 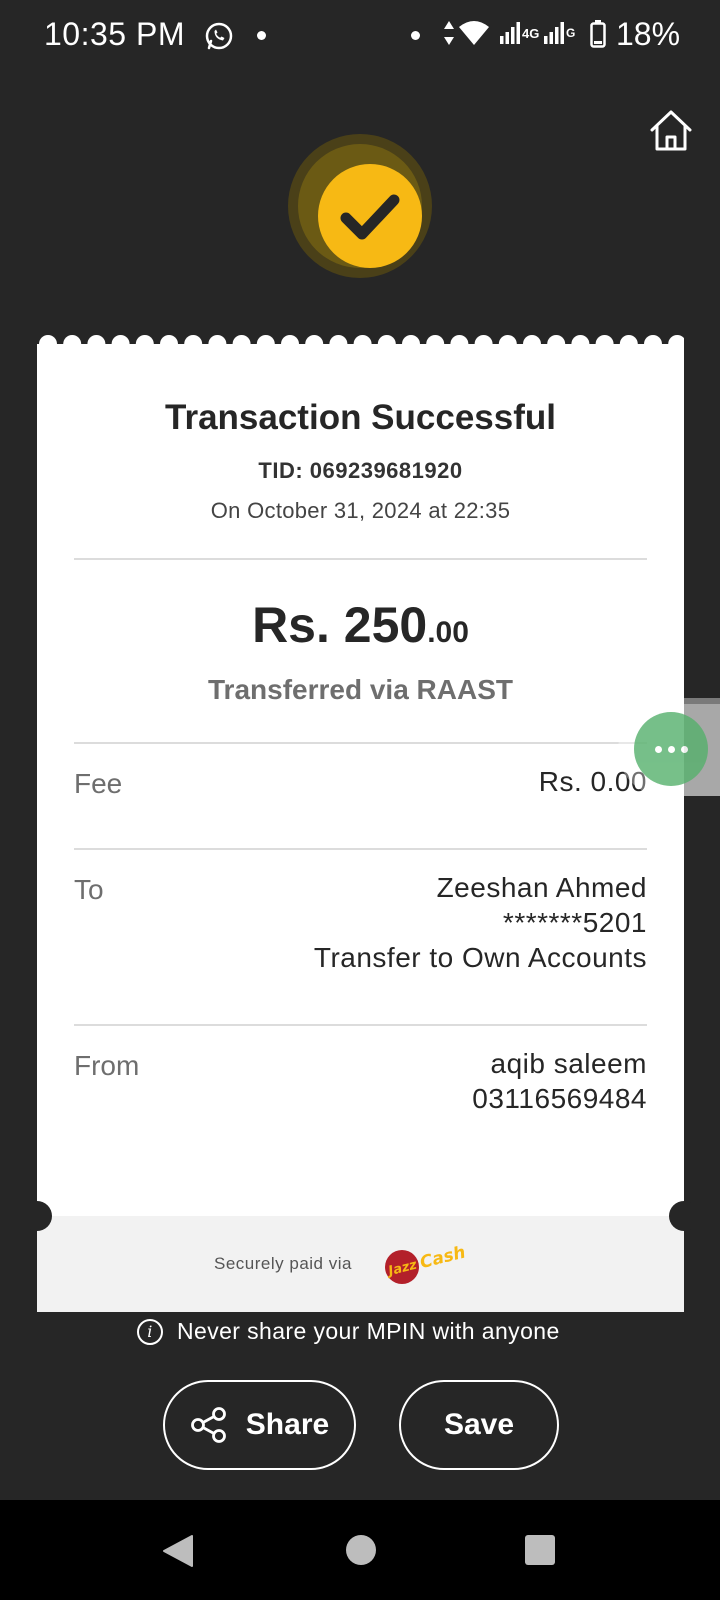 I want to click on mpin-warning: i Never share your MPIN with anyone, so click(x=348, y=1331).